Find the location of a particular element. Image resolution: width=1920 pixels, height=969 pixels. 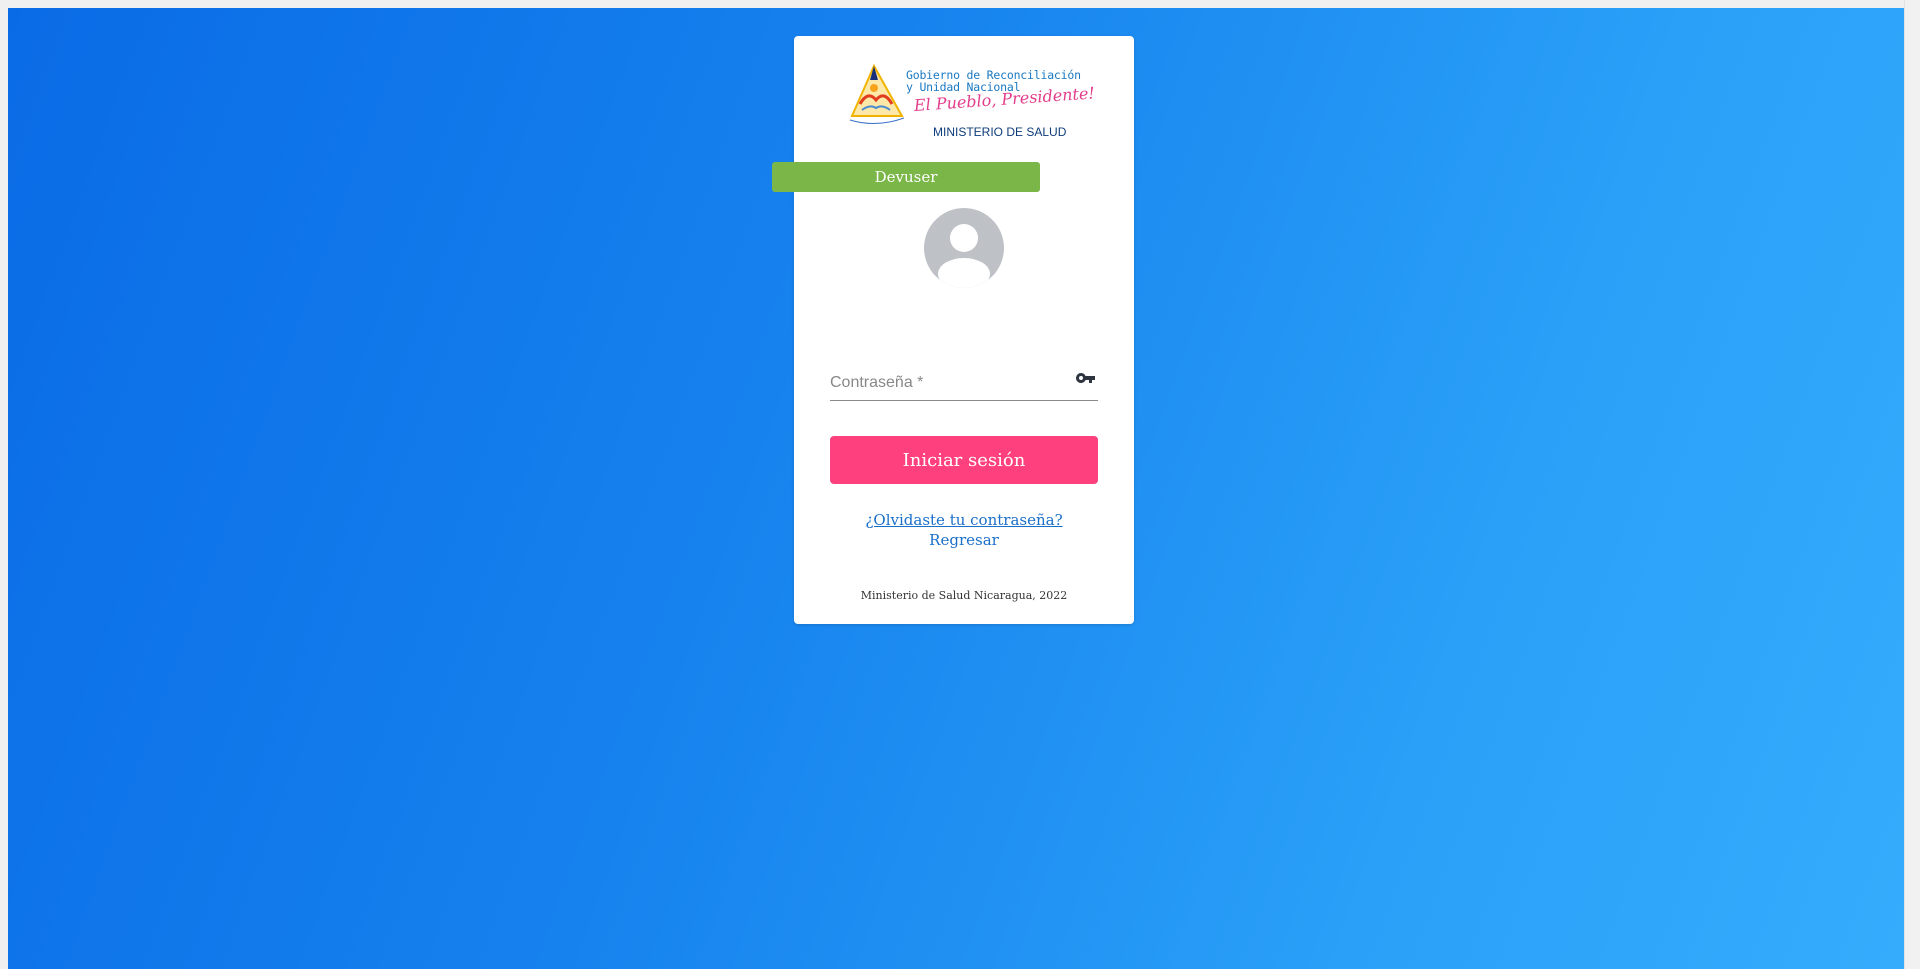

password-input is located at coordinates (945, 383).